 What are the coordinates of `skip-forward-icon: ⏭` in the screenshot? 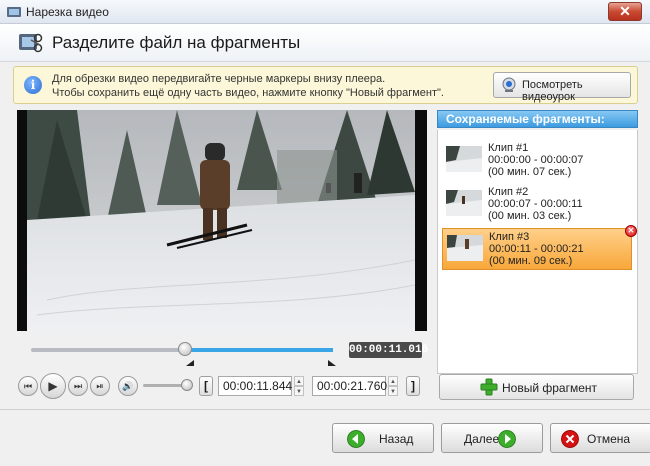 It's located at (78, 386).